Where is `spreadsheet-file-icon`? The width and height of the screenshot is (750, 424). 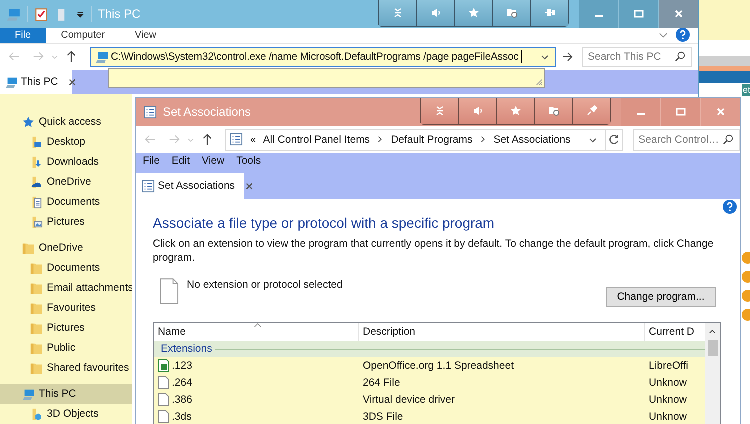 spreadsheet-file-icon is located at coordinates (164, 365).